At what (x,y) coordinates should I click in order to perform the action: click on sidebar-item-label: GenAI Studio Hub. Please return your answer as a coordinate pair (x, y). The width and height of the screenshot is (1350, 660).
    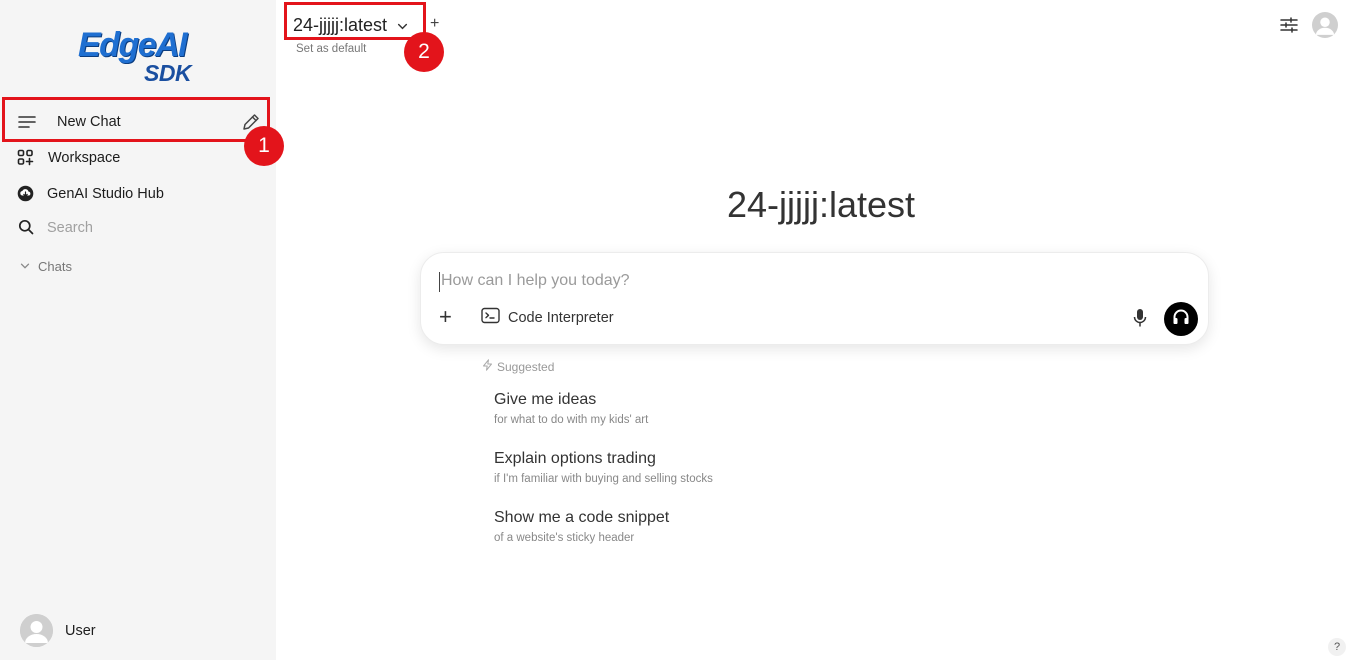
    Looking at the image, I should click on (105, 194).